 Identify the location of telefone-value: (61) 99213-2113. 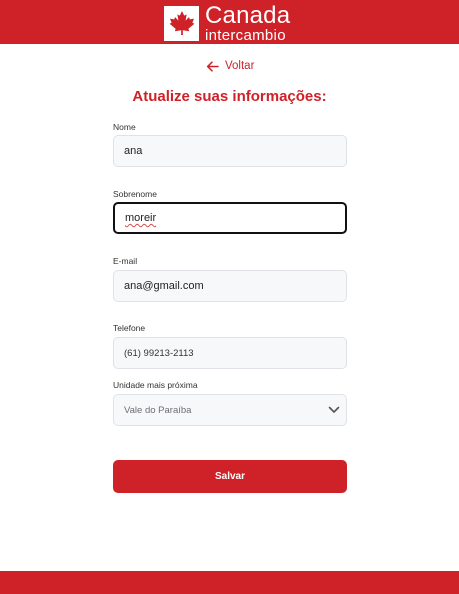
(159, 353).